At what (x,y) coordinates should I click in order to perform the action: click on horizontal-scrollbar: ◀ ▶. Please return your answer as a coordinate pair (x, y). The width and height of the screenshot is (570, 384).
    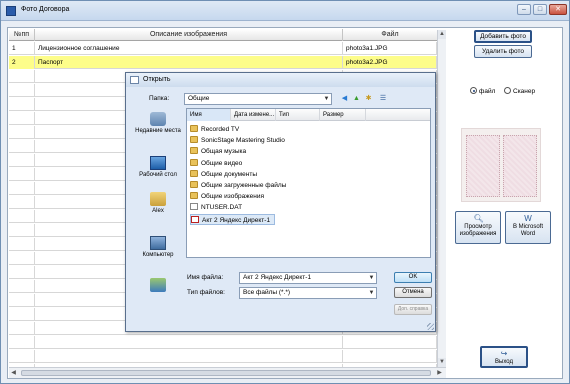
    Looking at the image, I should click on (227, 372).